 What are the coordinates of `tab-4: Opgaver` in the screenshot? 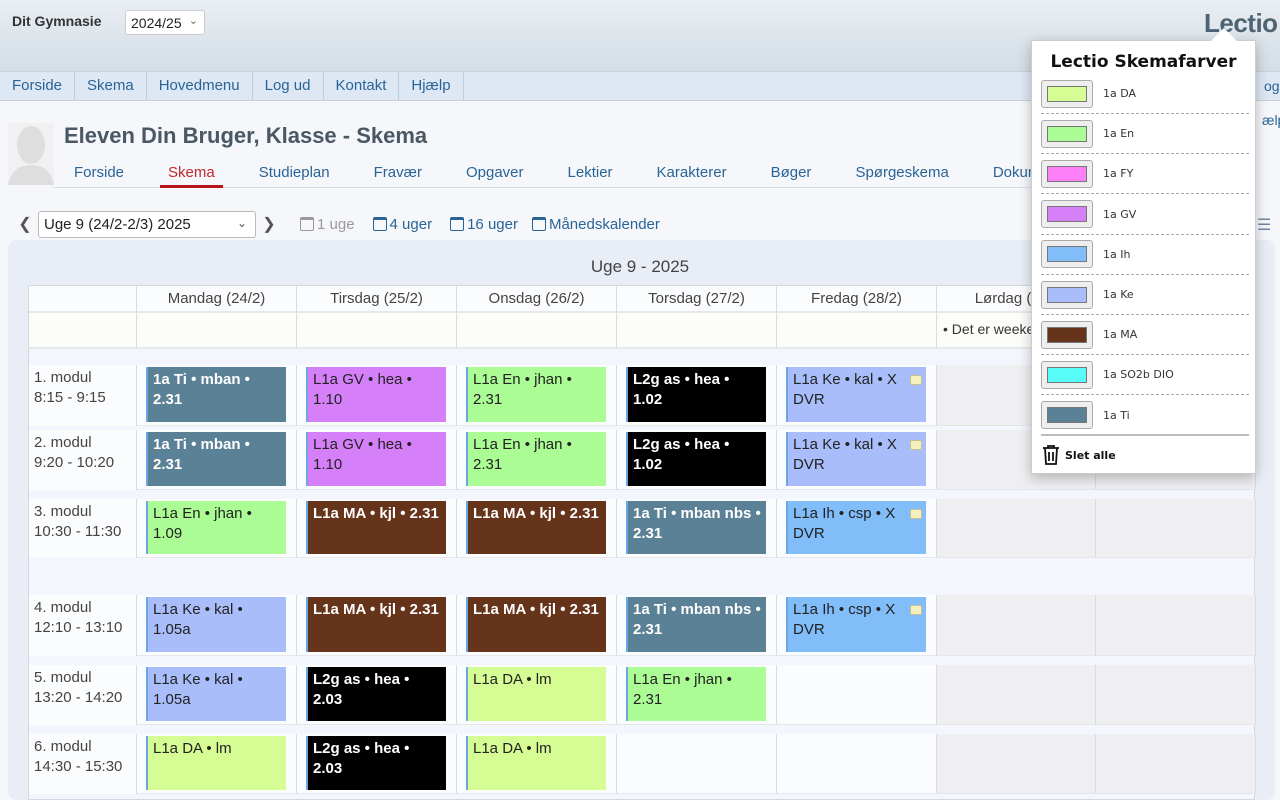 It's located at (495, 173).